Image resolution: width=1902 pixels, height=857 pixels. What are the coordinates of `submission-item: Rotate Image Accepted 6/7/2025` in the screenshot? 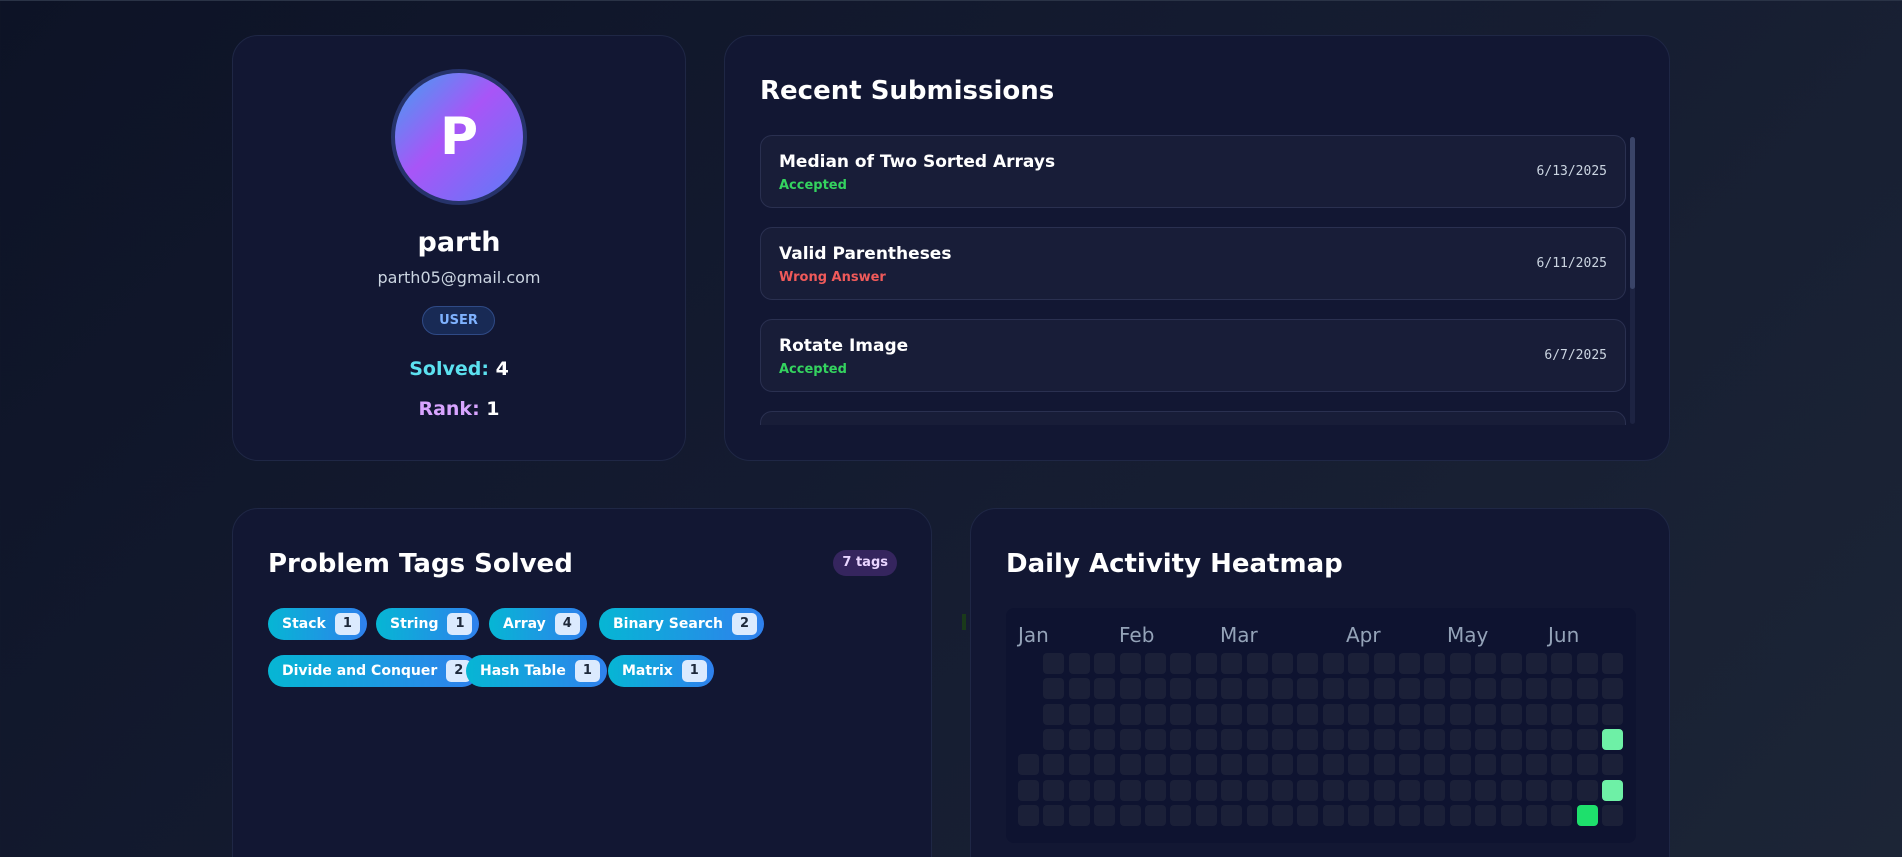 It's located at (1193, 355).